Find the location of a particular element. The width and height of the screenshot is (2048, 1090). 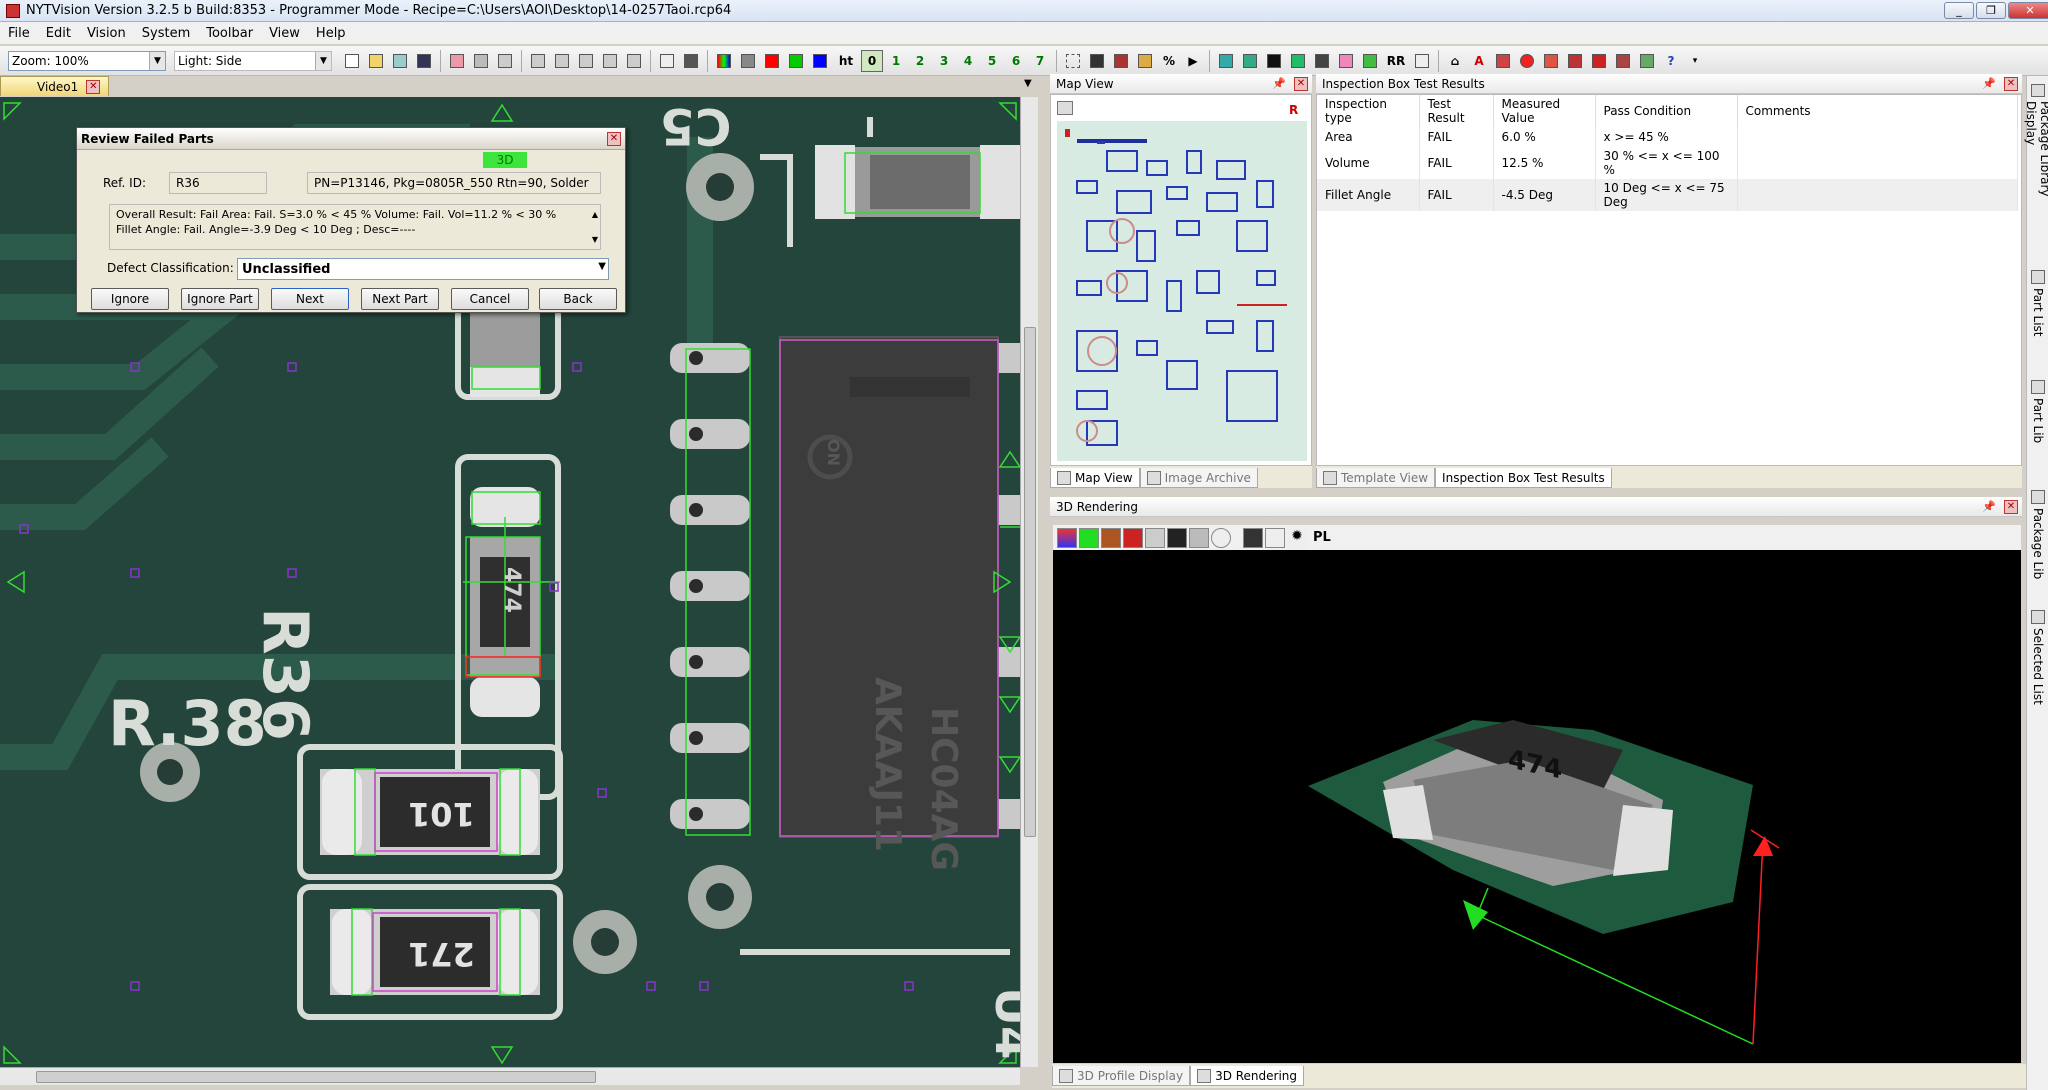

panel3-icon is located at coordinates (1647, 61).